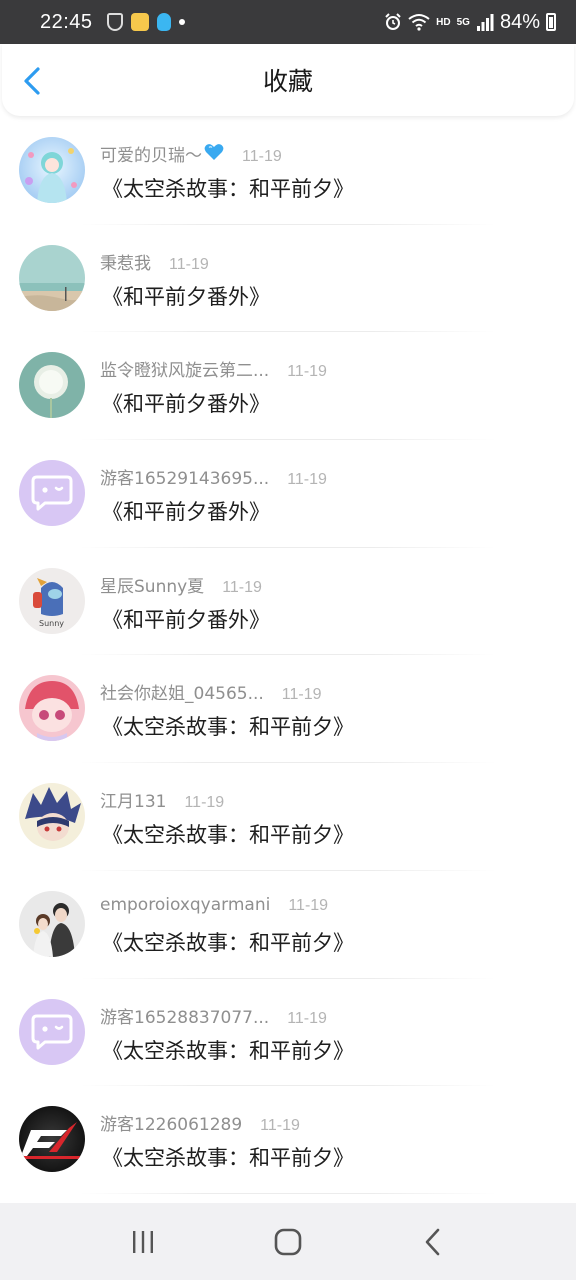 The image size is (576, 1280). I want to click on list-item: 游客16528837077... 11-19 《太空杀故事：和平前夕》, so click(288, 1033).